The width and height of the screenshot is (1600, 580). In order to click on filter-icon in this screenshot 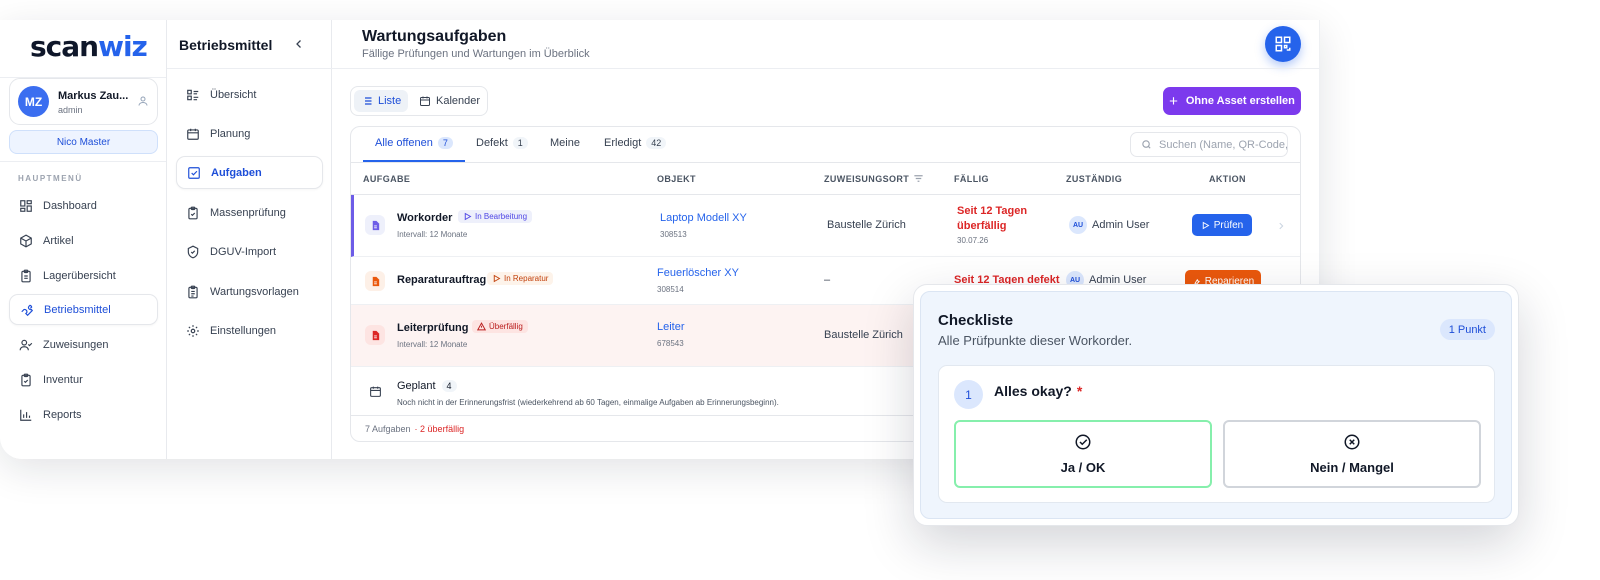, I will do `click(918, 178)`.